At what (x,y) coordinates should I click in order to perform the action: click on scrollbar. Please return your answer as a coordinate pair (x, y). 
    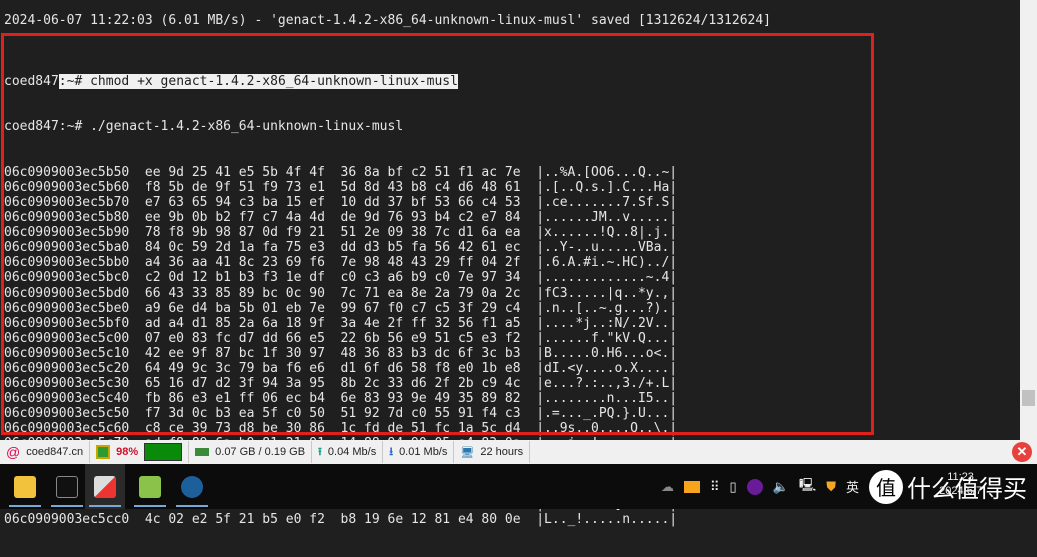
    Looking at the image, I should click on (1028, 220).